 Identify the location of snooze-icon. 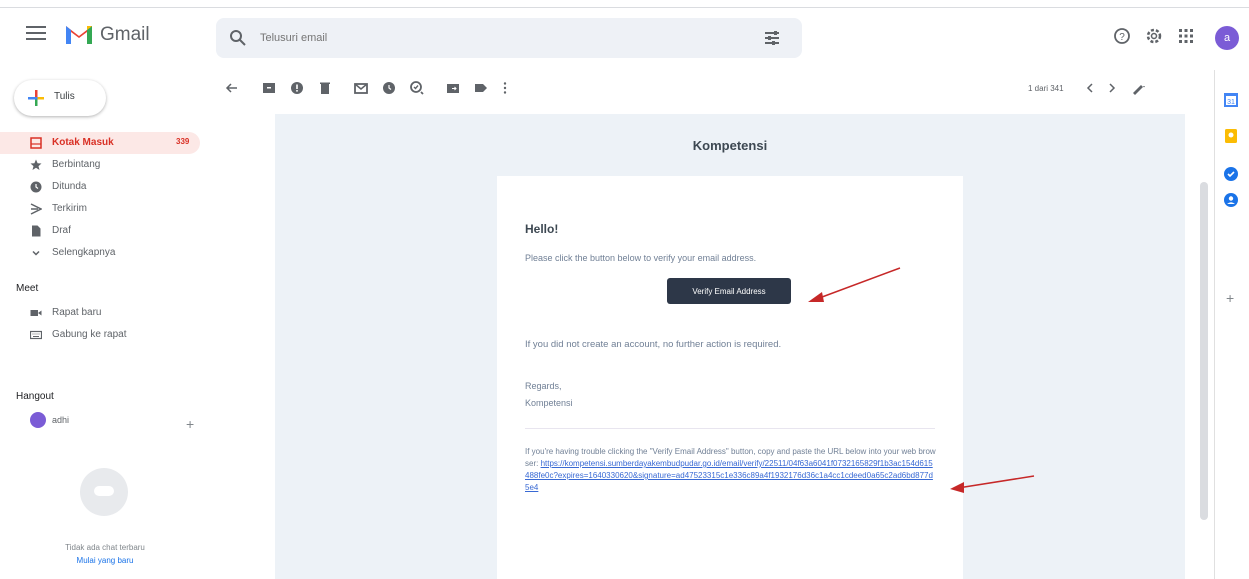
(389, 88).